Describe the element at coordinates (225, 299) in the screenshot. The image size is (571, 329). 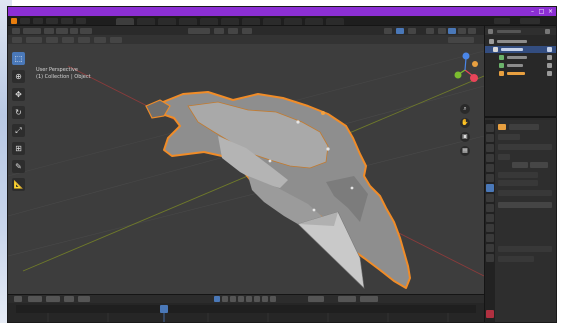
I see `jump-start-icon` at that location.